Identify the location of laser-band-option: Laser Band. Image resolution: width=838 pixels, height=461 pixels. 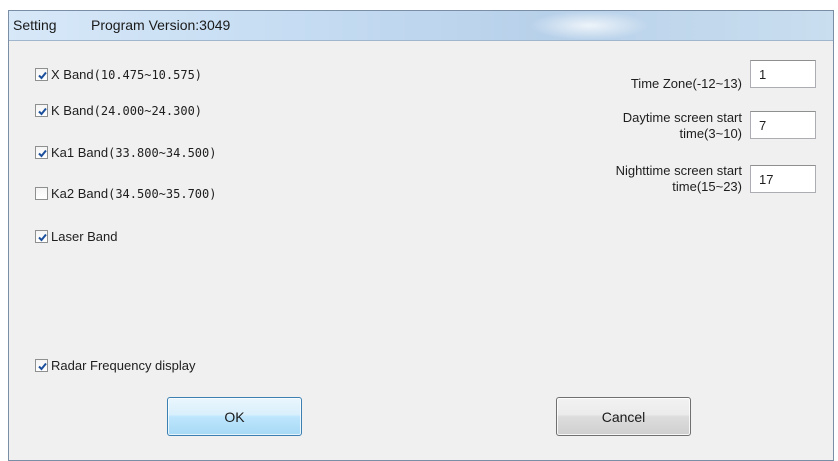
(76, 236).